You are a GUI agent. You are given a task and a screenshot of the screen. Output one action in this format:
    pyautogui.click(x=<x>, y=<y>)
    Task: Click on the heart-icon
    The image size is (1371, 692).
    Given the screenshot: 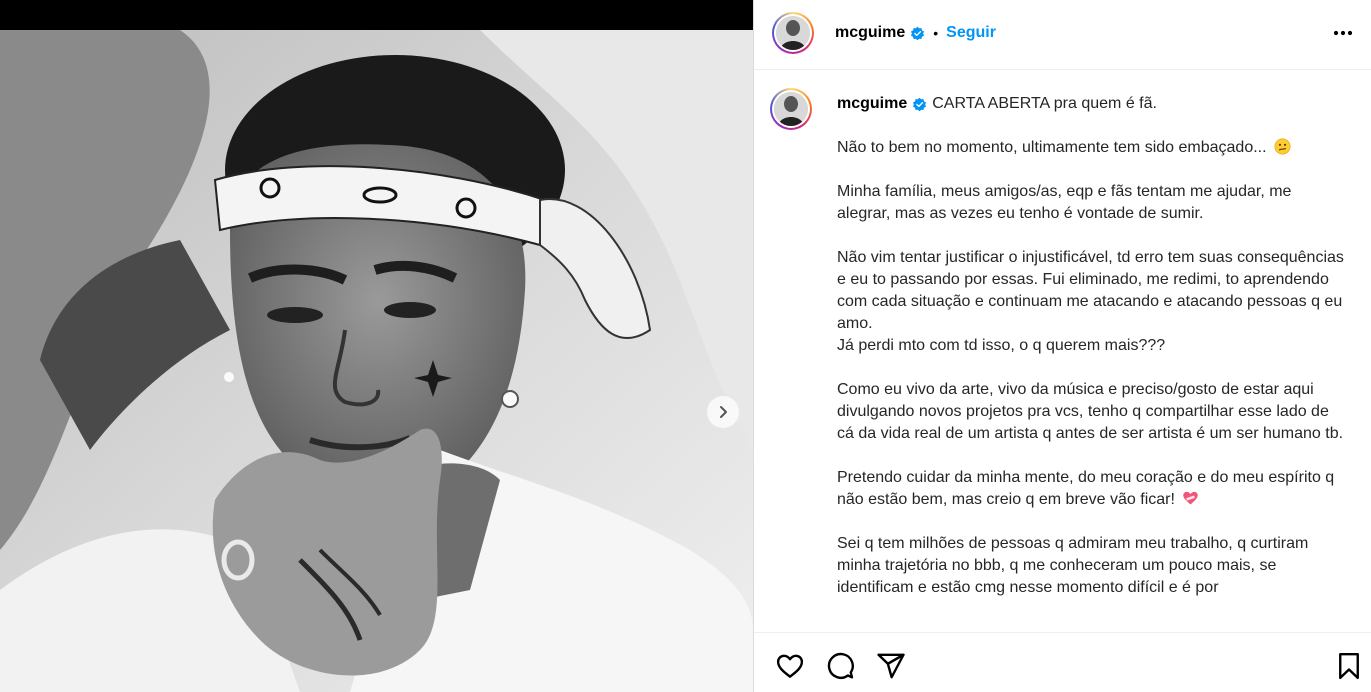 What is the action you would take?
    pyautogui.click(x=790, y=666)
    